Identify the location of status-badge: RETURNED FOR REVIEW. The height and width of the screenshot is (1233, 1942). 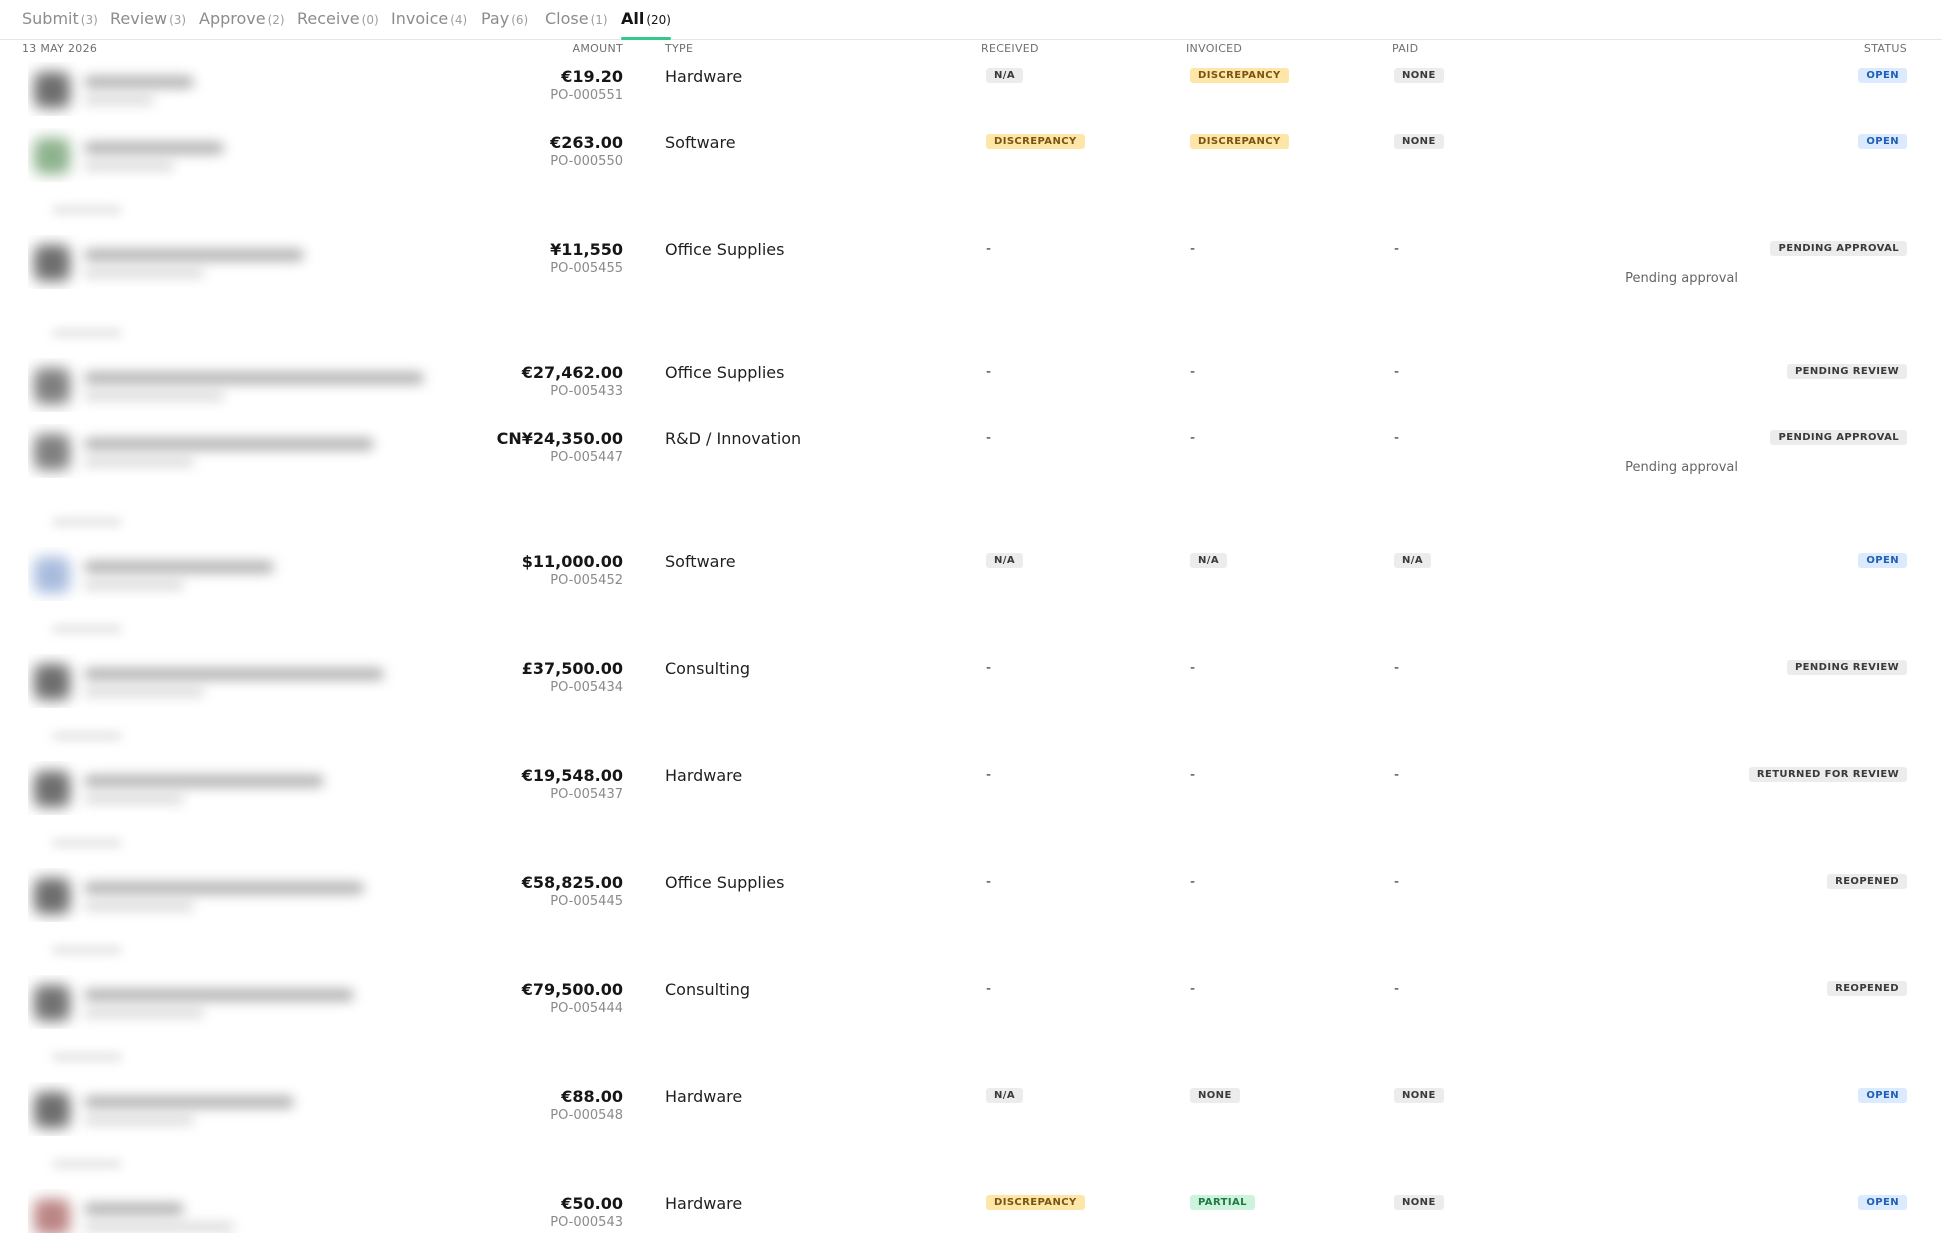
(1827, 774).